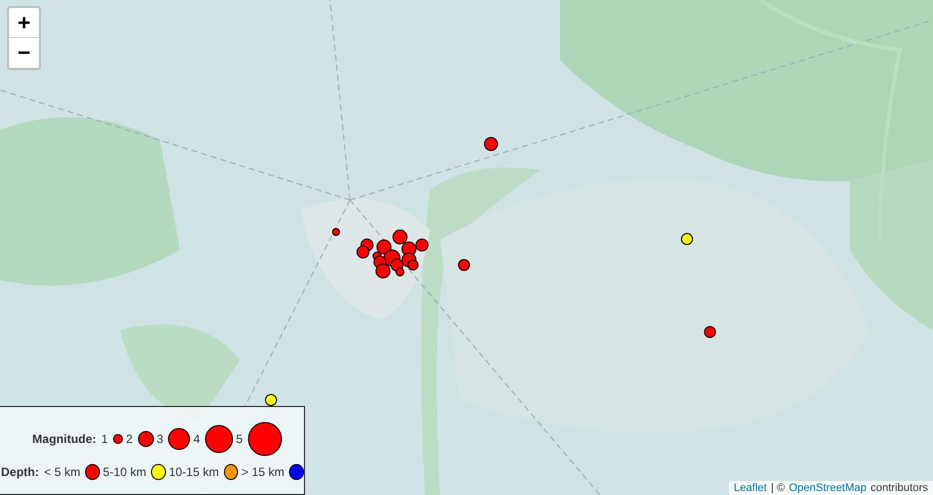 This screenshot has width=933, height=495. Describe the element at coordinates (104, 439) in the screenshot. I see `legend-label: 1` at that location.